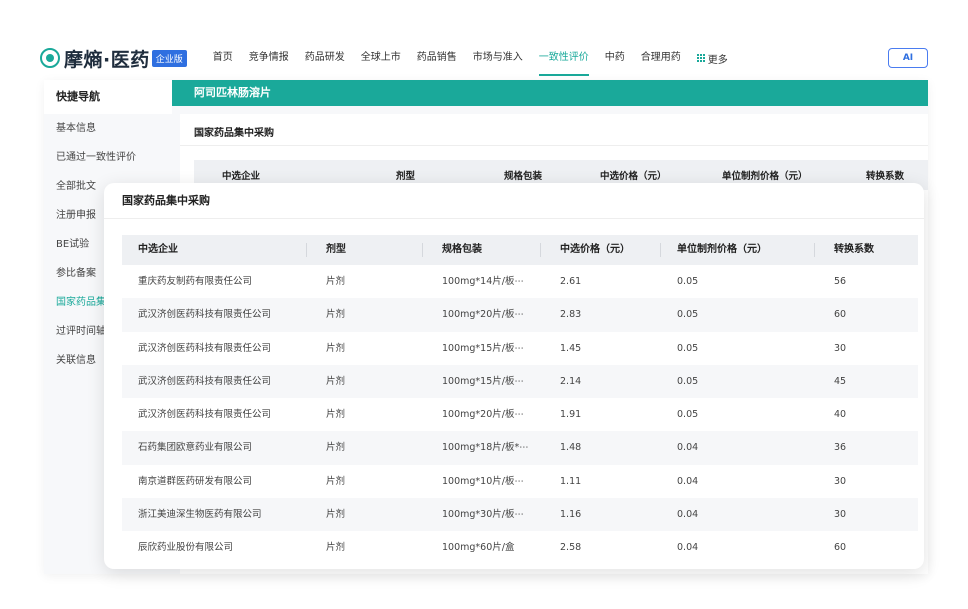 Image resolution: width=968 pixels, height=609 pixels. Describe the element at coordinates (595, 250) in the screenshot. I see `col-header-3: 中选价格（元）` at that location.